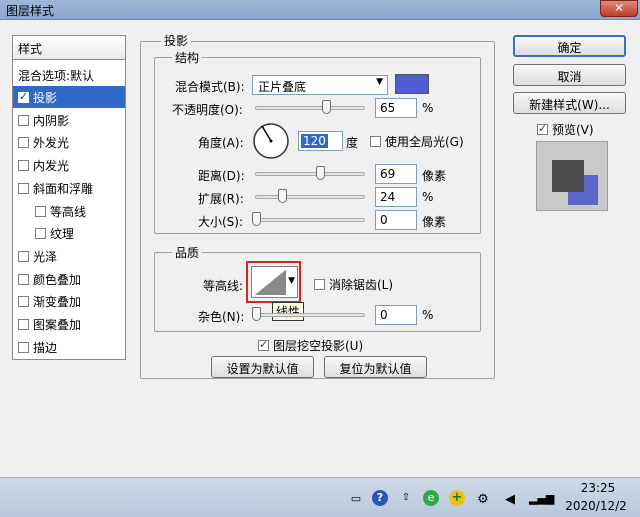 This screenshot has height=517, width=640. I want to click on style-item-label: 颜色叠加, so click(57, 279).